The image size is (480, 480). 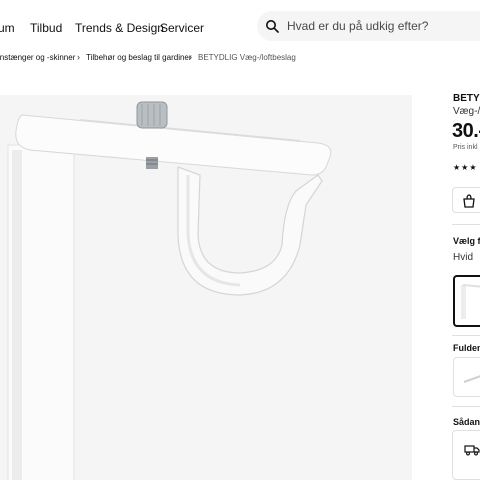 I want to click on product-name: BETYD, so click(x=466, y=98).